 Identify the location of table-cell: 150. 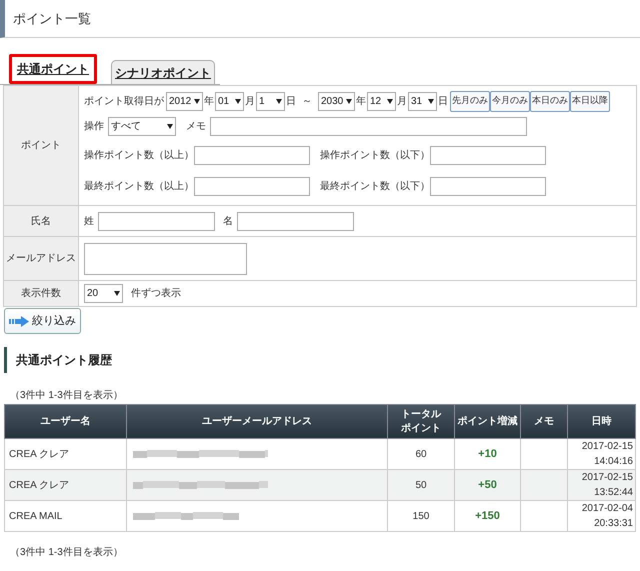
(421, 516).